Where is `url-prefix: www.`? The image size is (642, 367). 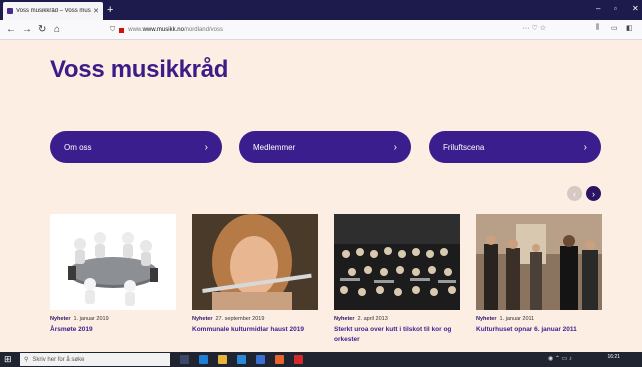
url-prefix: www. is located at coordinates (135, 30).